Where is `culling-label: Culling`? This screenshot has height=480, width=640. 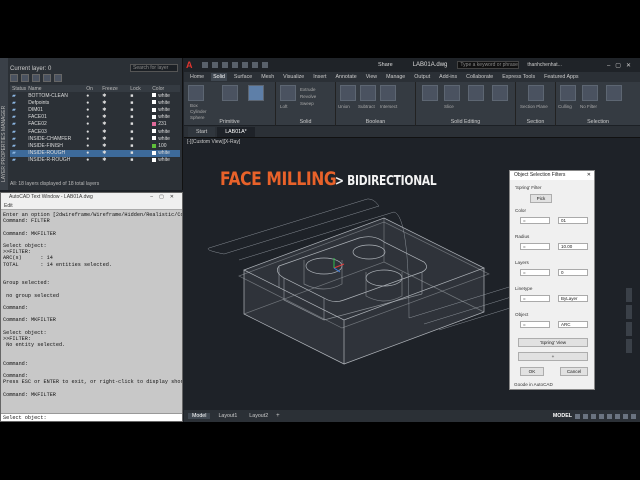 culling-label: Culling is located at coordinates (565, 106).